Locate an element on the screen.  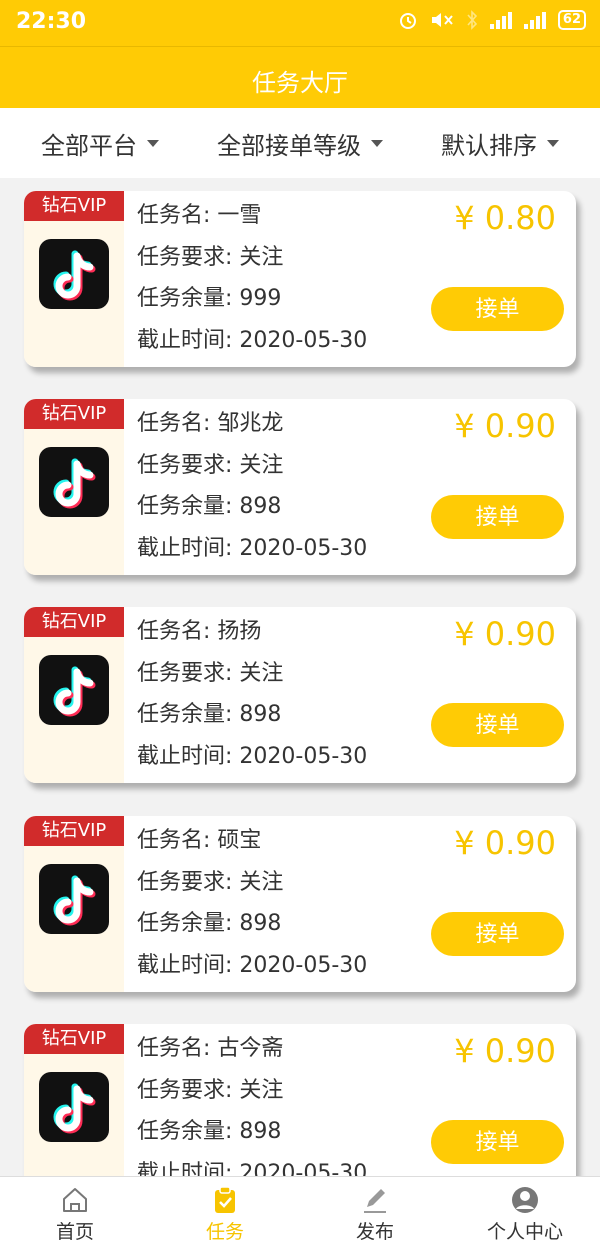
filter-bar: 全部平台 全部接单等级 默认排序 is located at coordinates (300, 143).